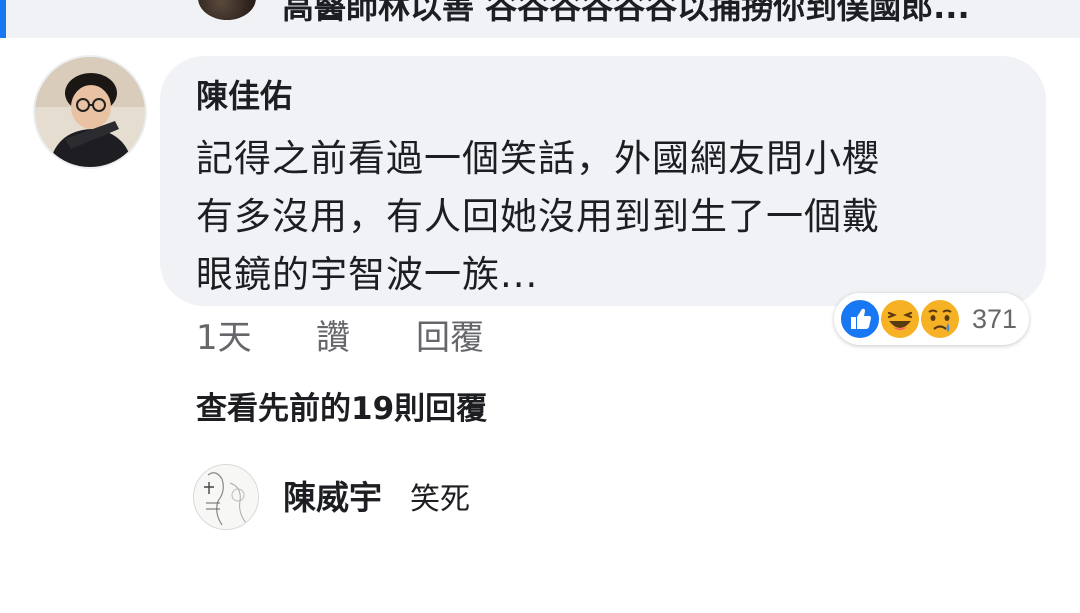 The width and height of the screenshot is (1080, 613). Describe the element at coordinates (333, 338) in the screenshot. I see `like-button: 讚` at that location.